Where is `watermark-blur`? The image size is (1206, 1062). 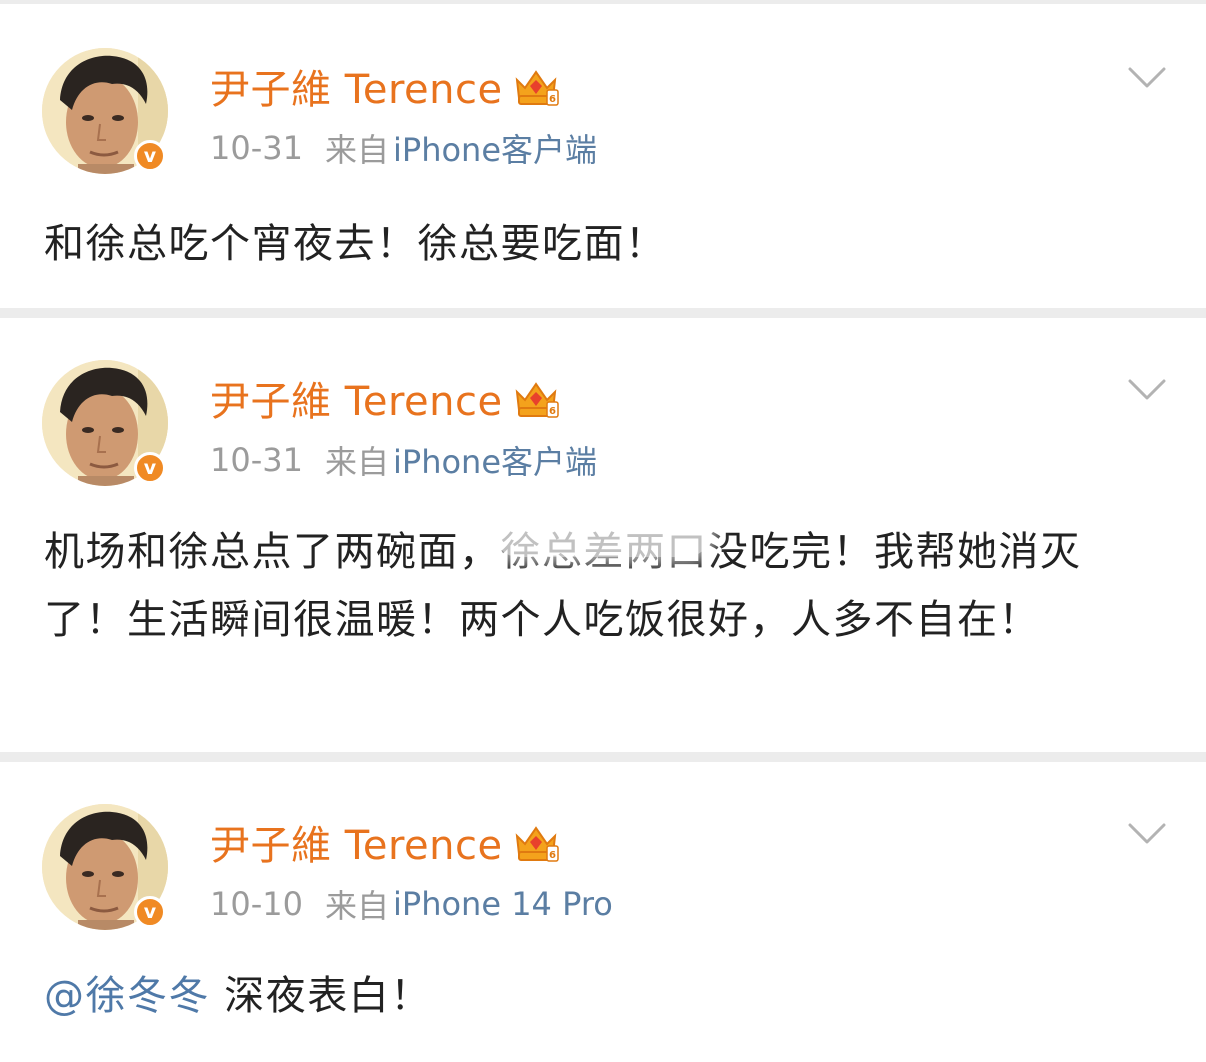
watermark-blur is located at coordinates (602, 534).